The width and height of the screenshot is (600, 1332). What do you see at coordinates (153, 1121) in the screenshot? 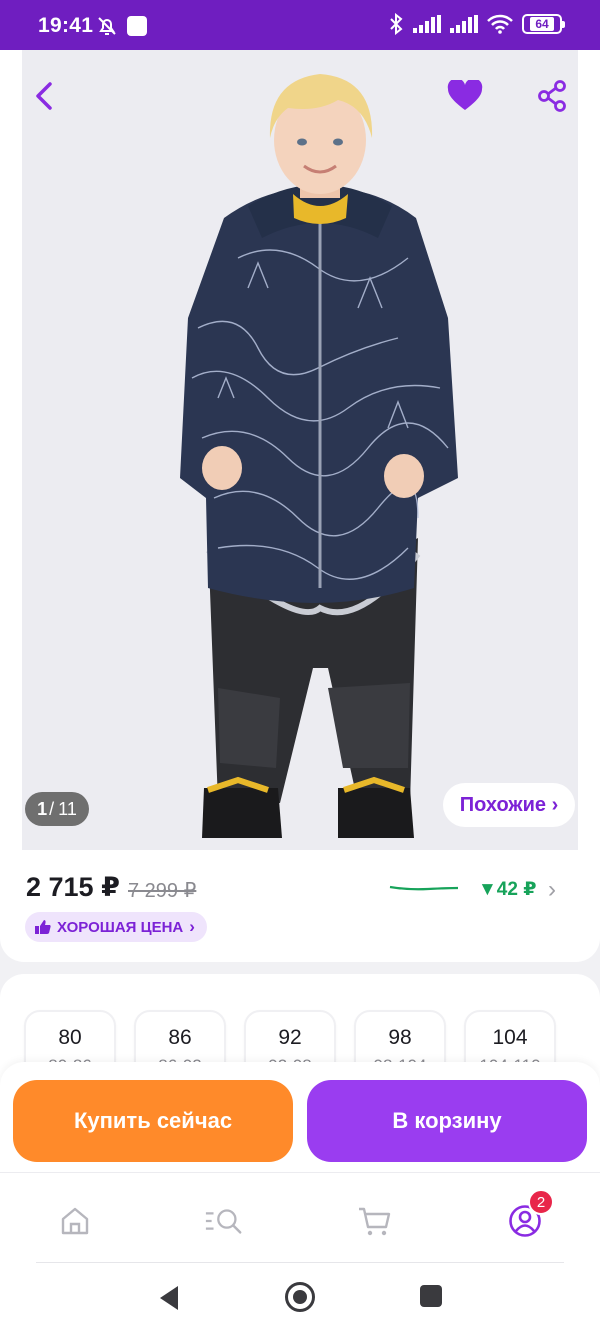
I see `buy-now-button: Купить сейчас` at bounding box center [153, 1121].